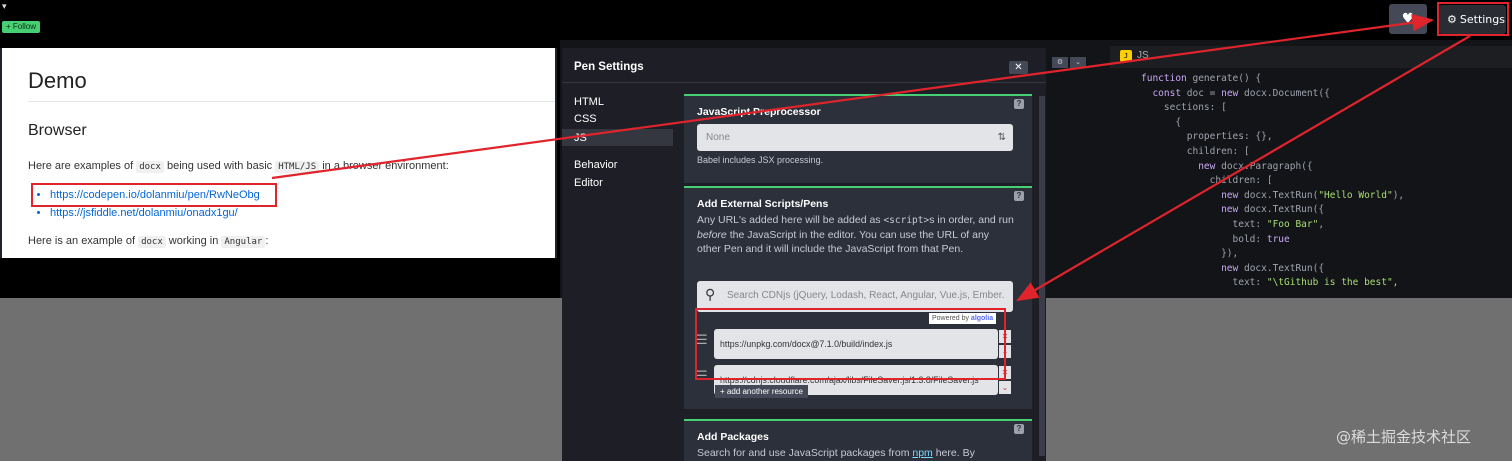 The image size is (1512, 461). I want to click on tab-behavior: Behavior, so click(595, 165).